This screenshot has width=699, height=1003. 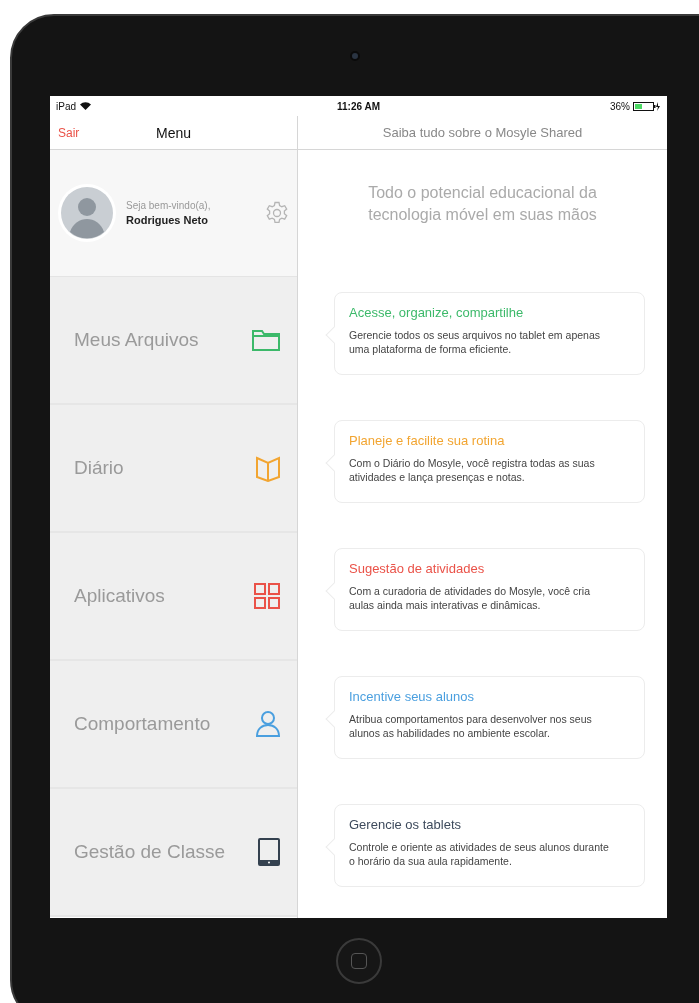 I want to click on device-name: iPad, so click(x=66, y=106).